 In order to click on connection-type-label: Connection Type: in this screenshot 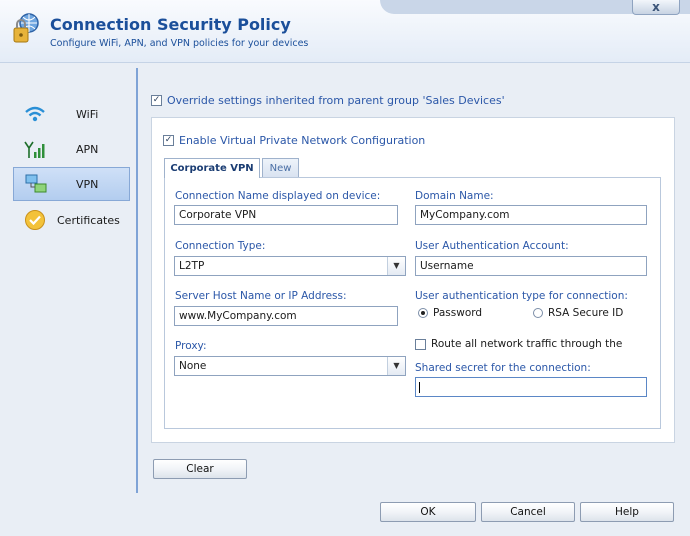, I will do `click(220, 246)`.